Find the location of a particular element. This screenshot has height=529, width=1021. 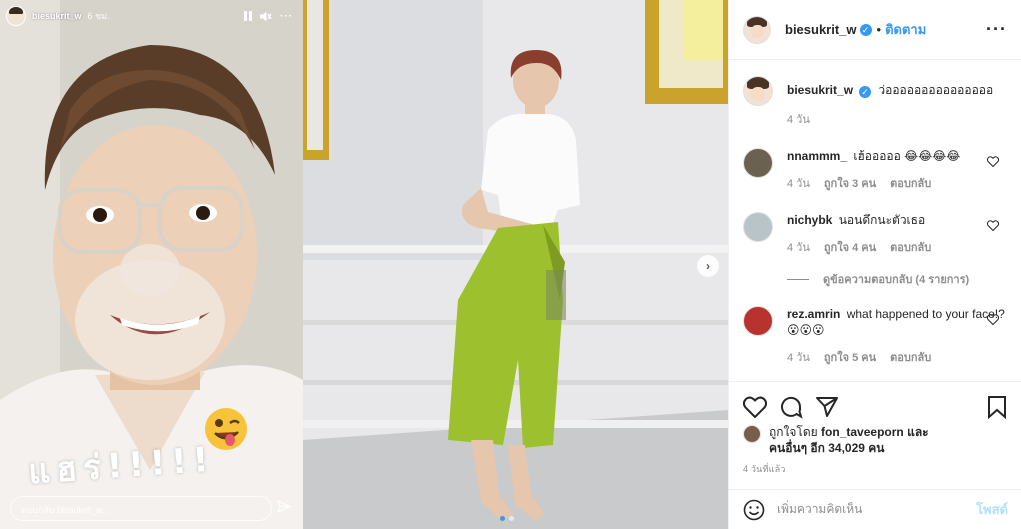

caption-time: 4 วัน is located at coordinates (798, 120).